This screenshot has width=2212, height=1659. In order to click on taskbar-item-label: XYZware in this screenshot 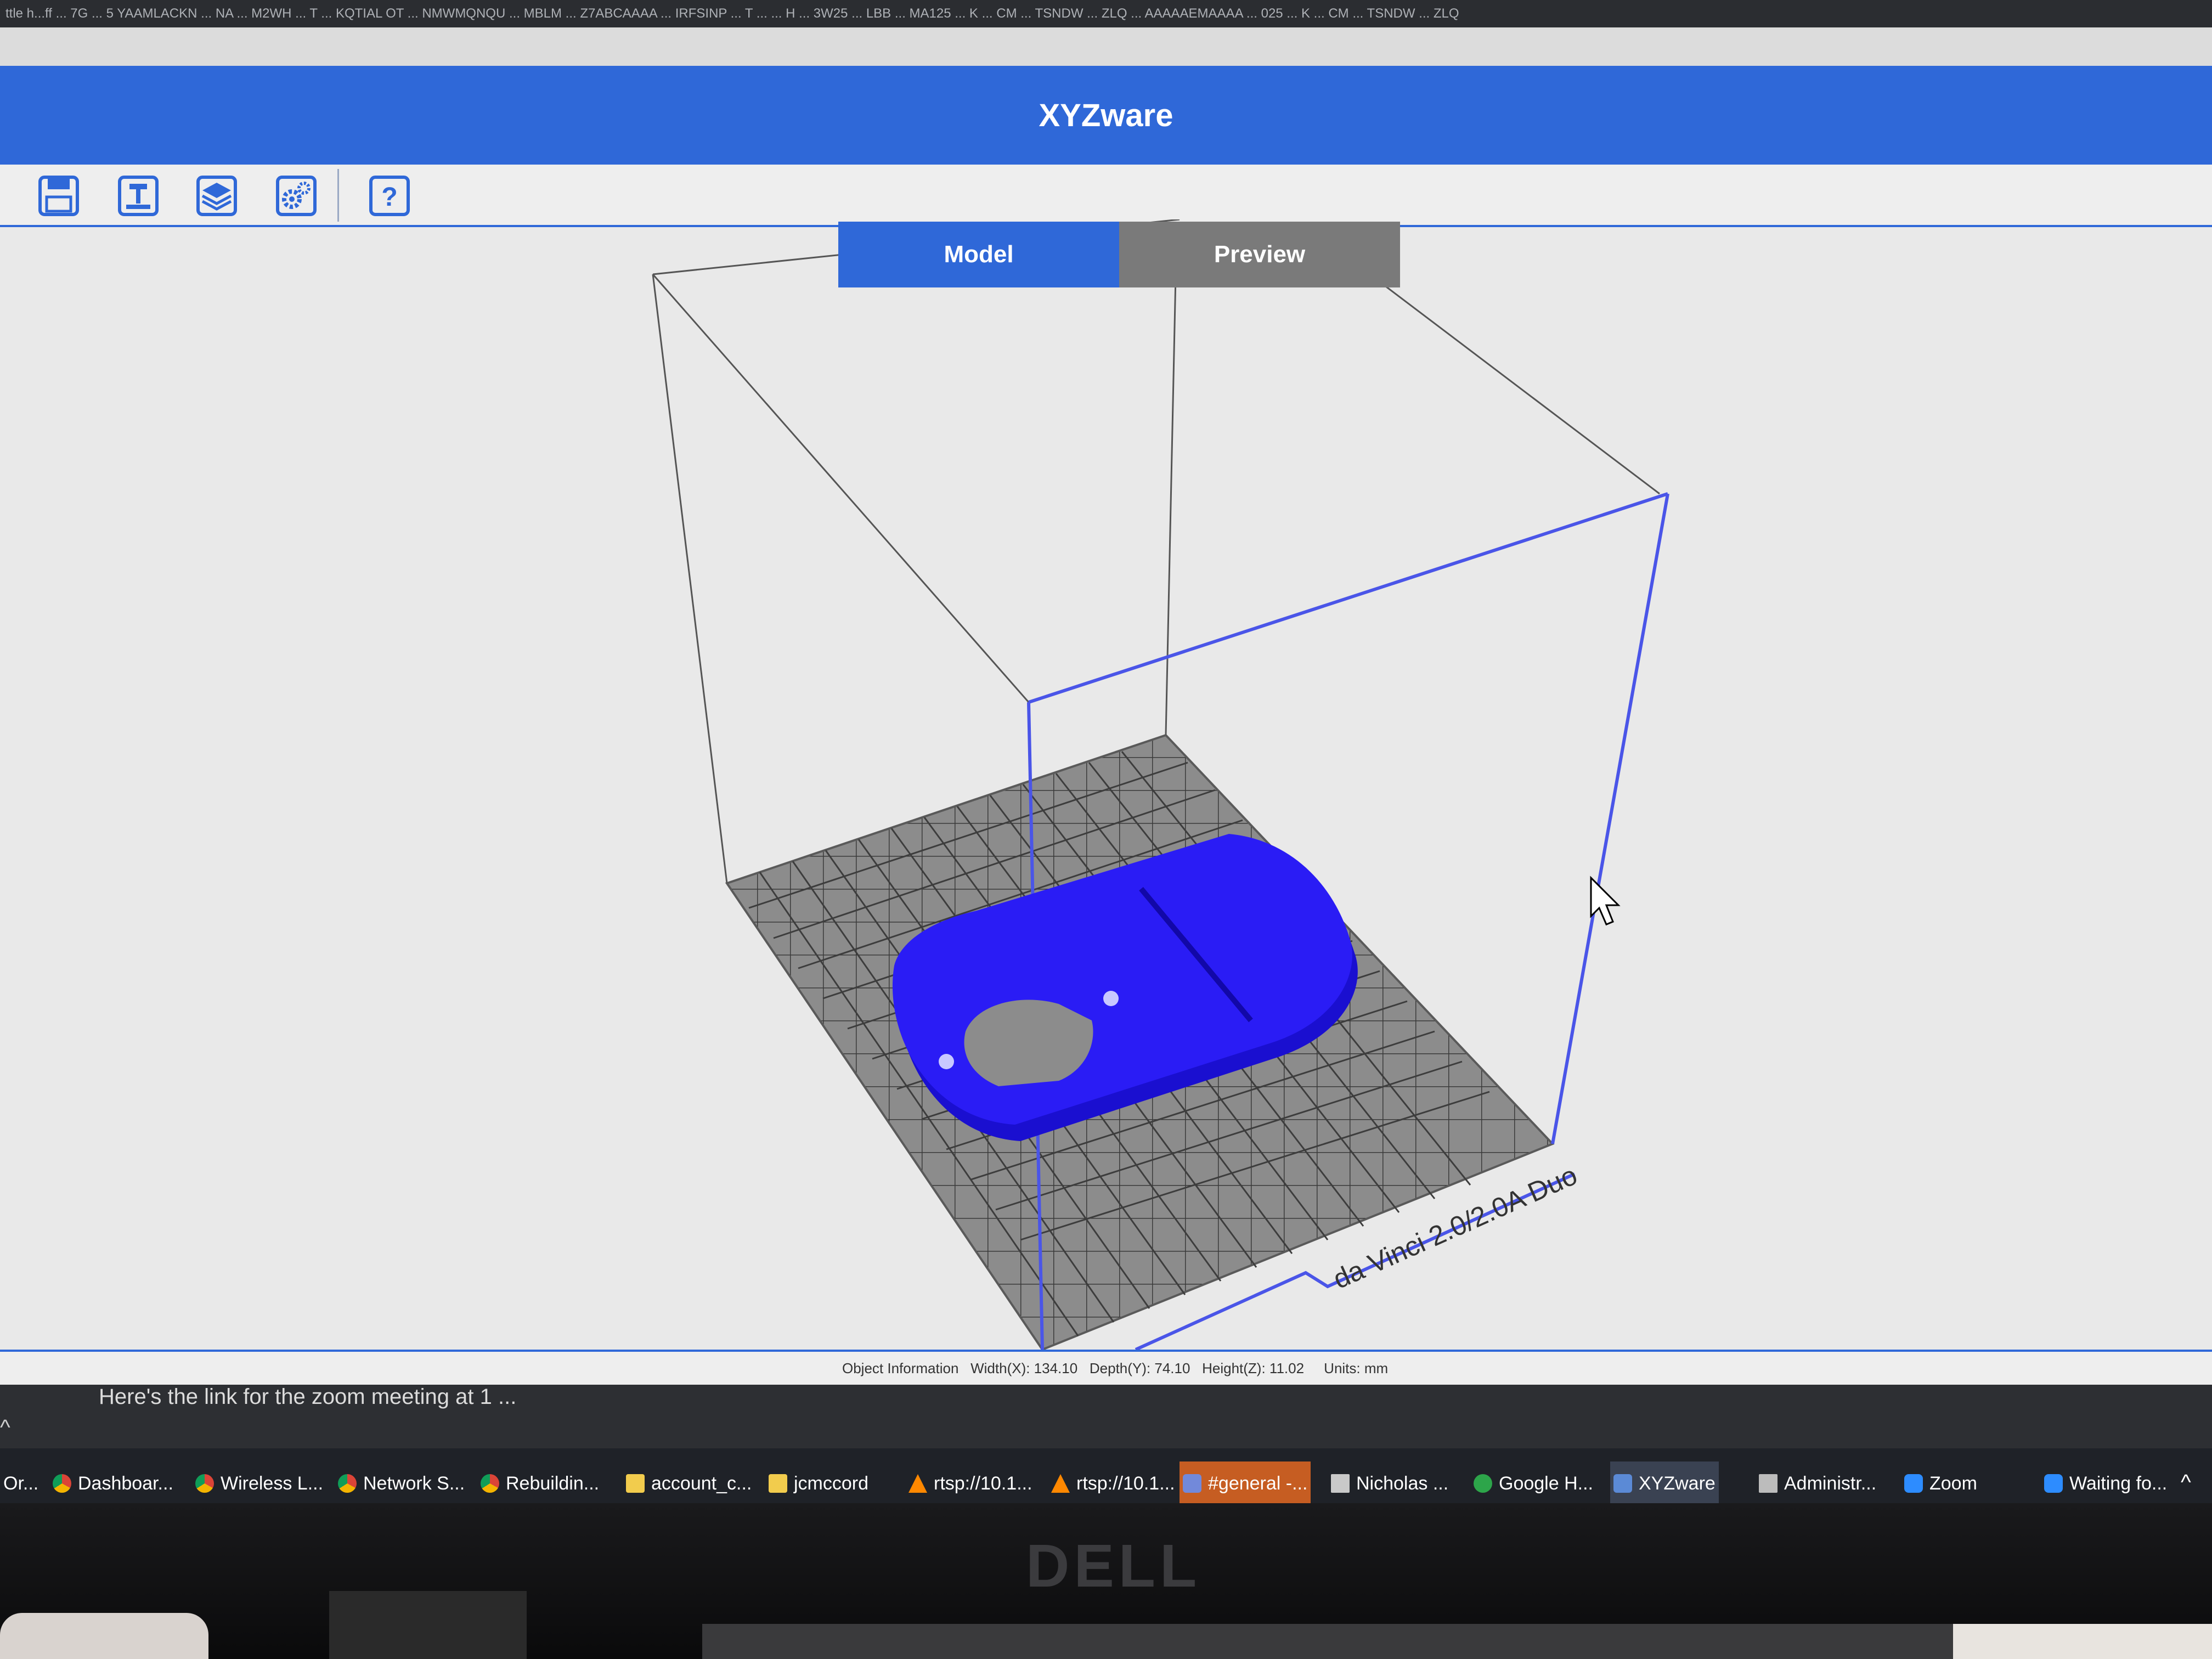, I will do `click(1678, 1483)`.